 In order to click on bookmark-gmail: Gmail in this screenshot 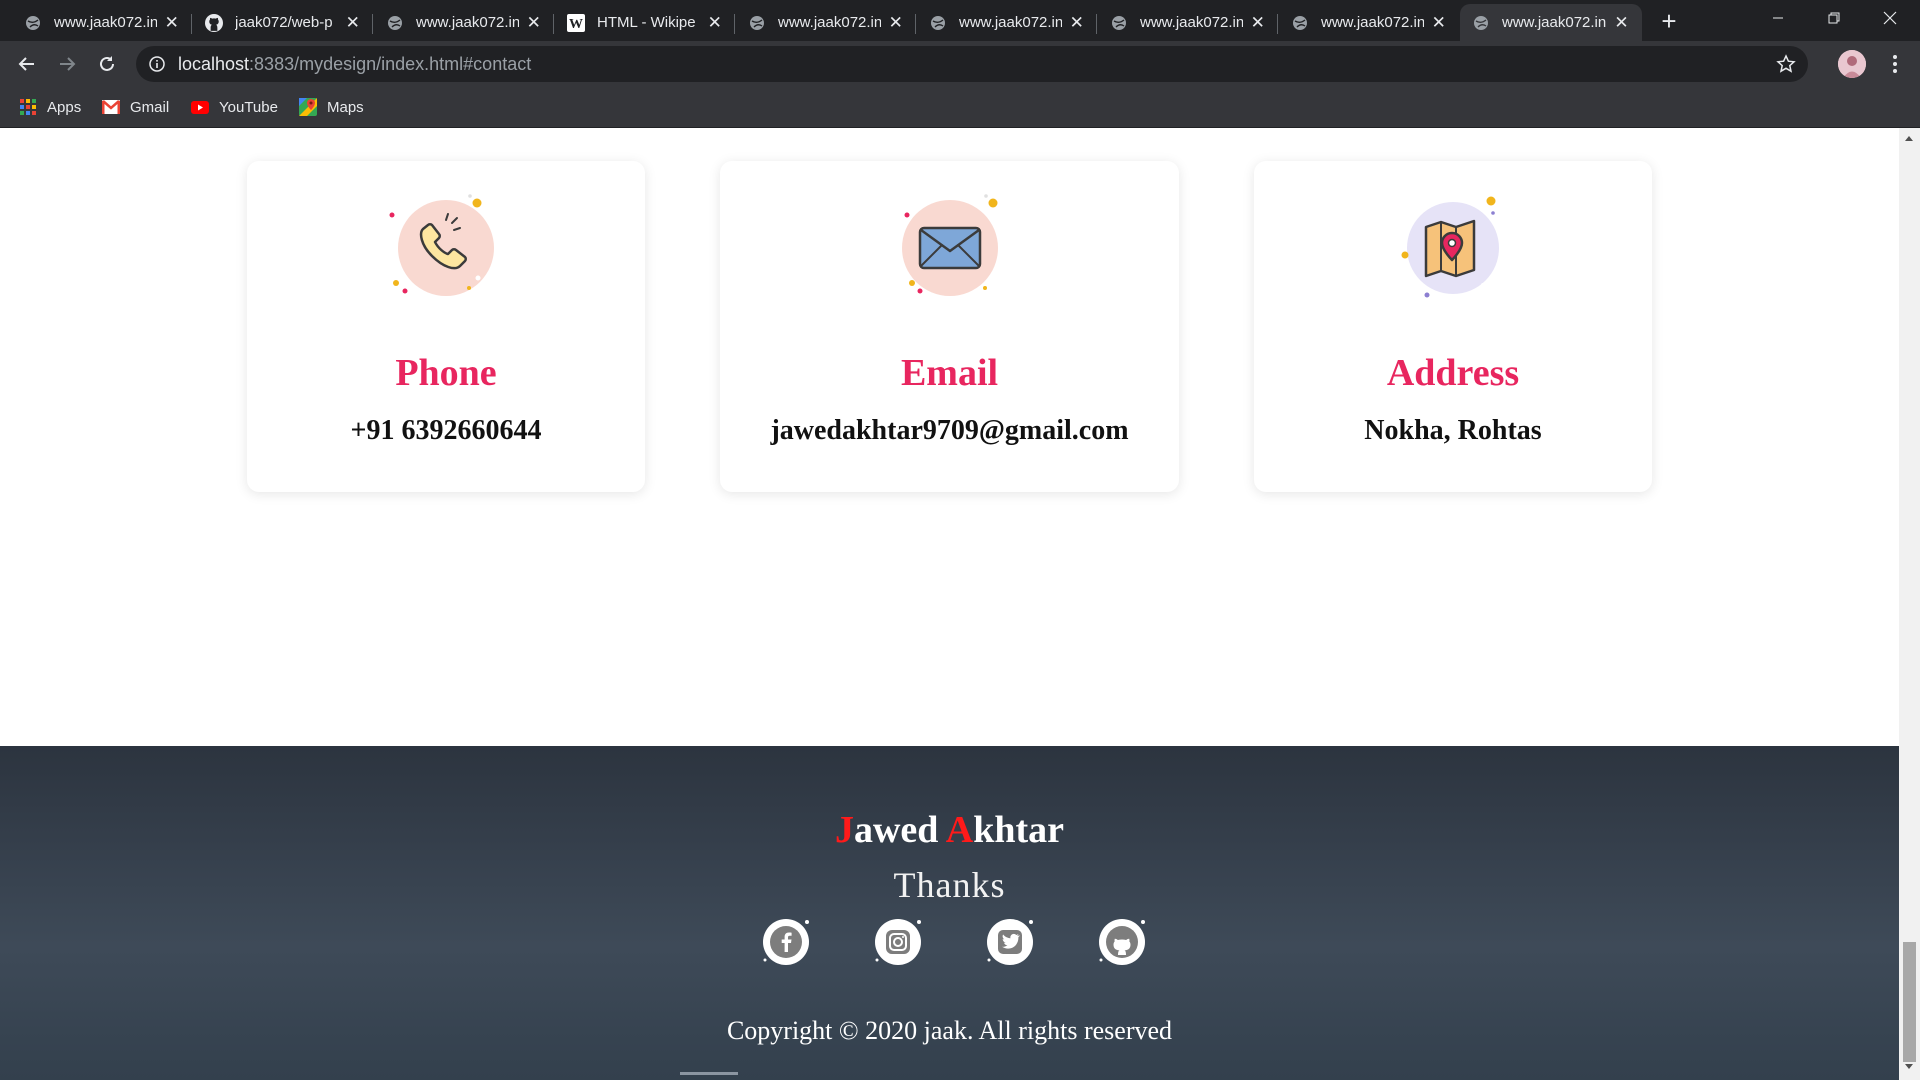, I will do `click(135, 107)`.